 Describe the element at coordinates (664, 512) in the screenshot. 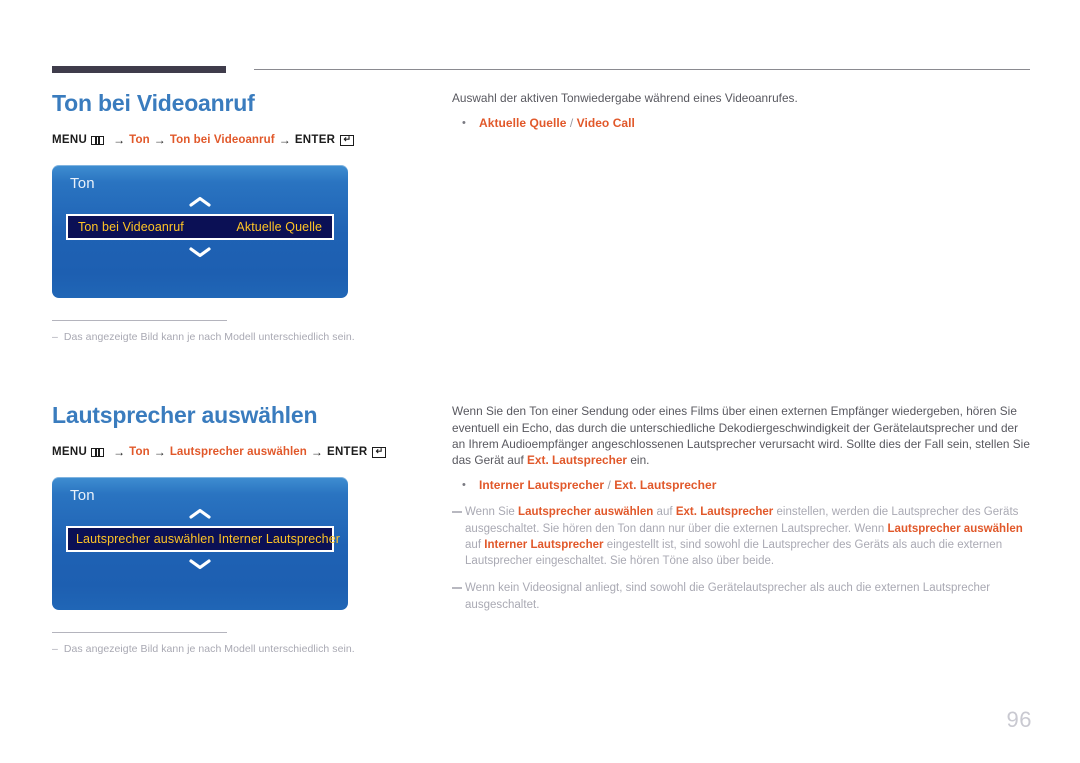

I see `note-1-t2: auf` at that location.